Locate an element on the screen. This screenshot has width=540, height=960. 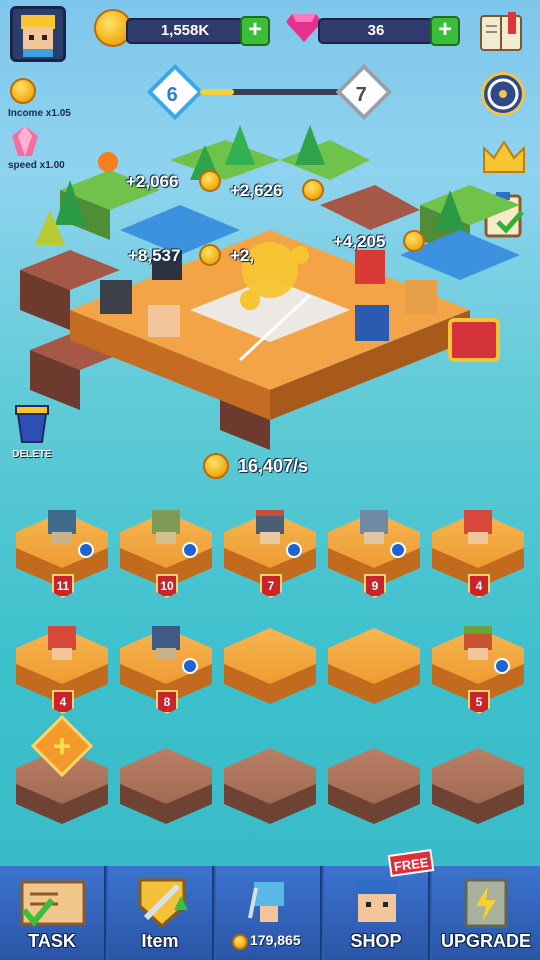
shop-label: SHOP is located at coordinates (376, 941).